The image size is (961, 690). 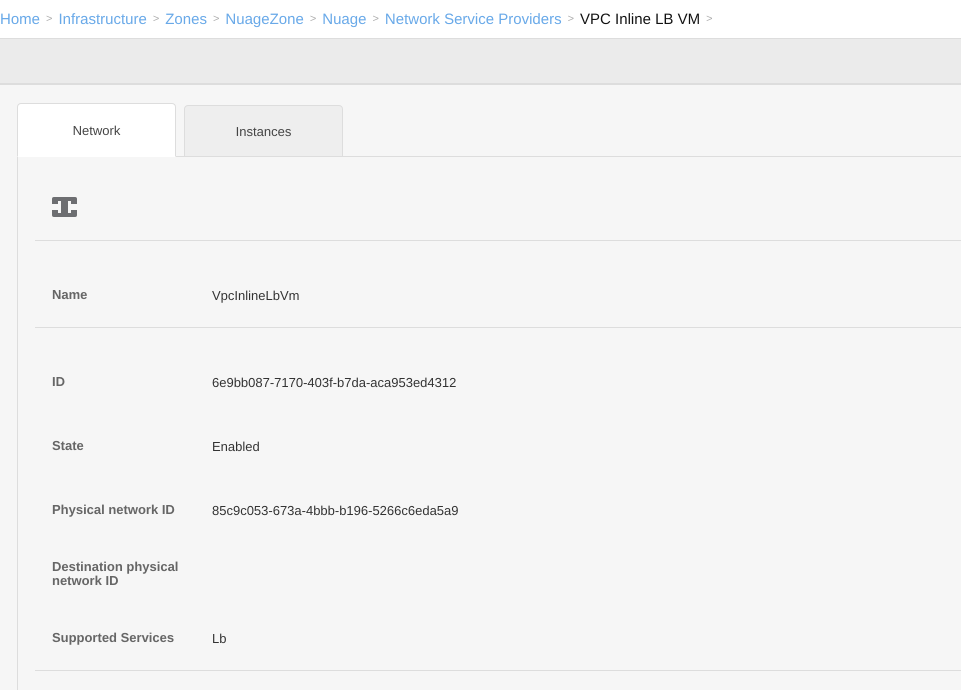 What do you see at coordinates (96, 130) in the screenshot?
I see `tab: Network` at bounding box center [96, 130].